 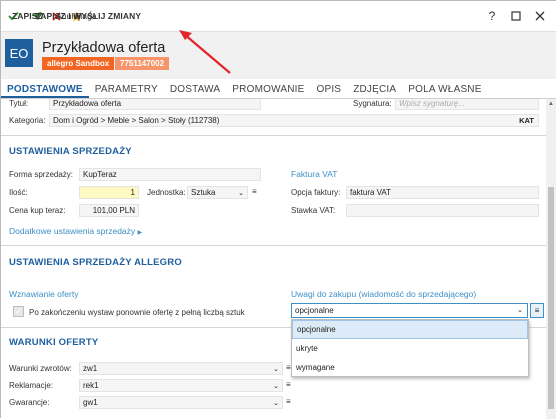 I want to click on tab-opis: OPIS, so click(x=328, y=91).